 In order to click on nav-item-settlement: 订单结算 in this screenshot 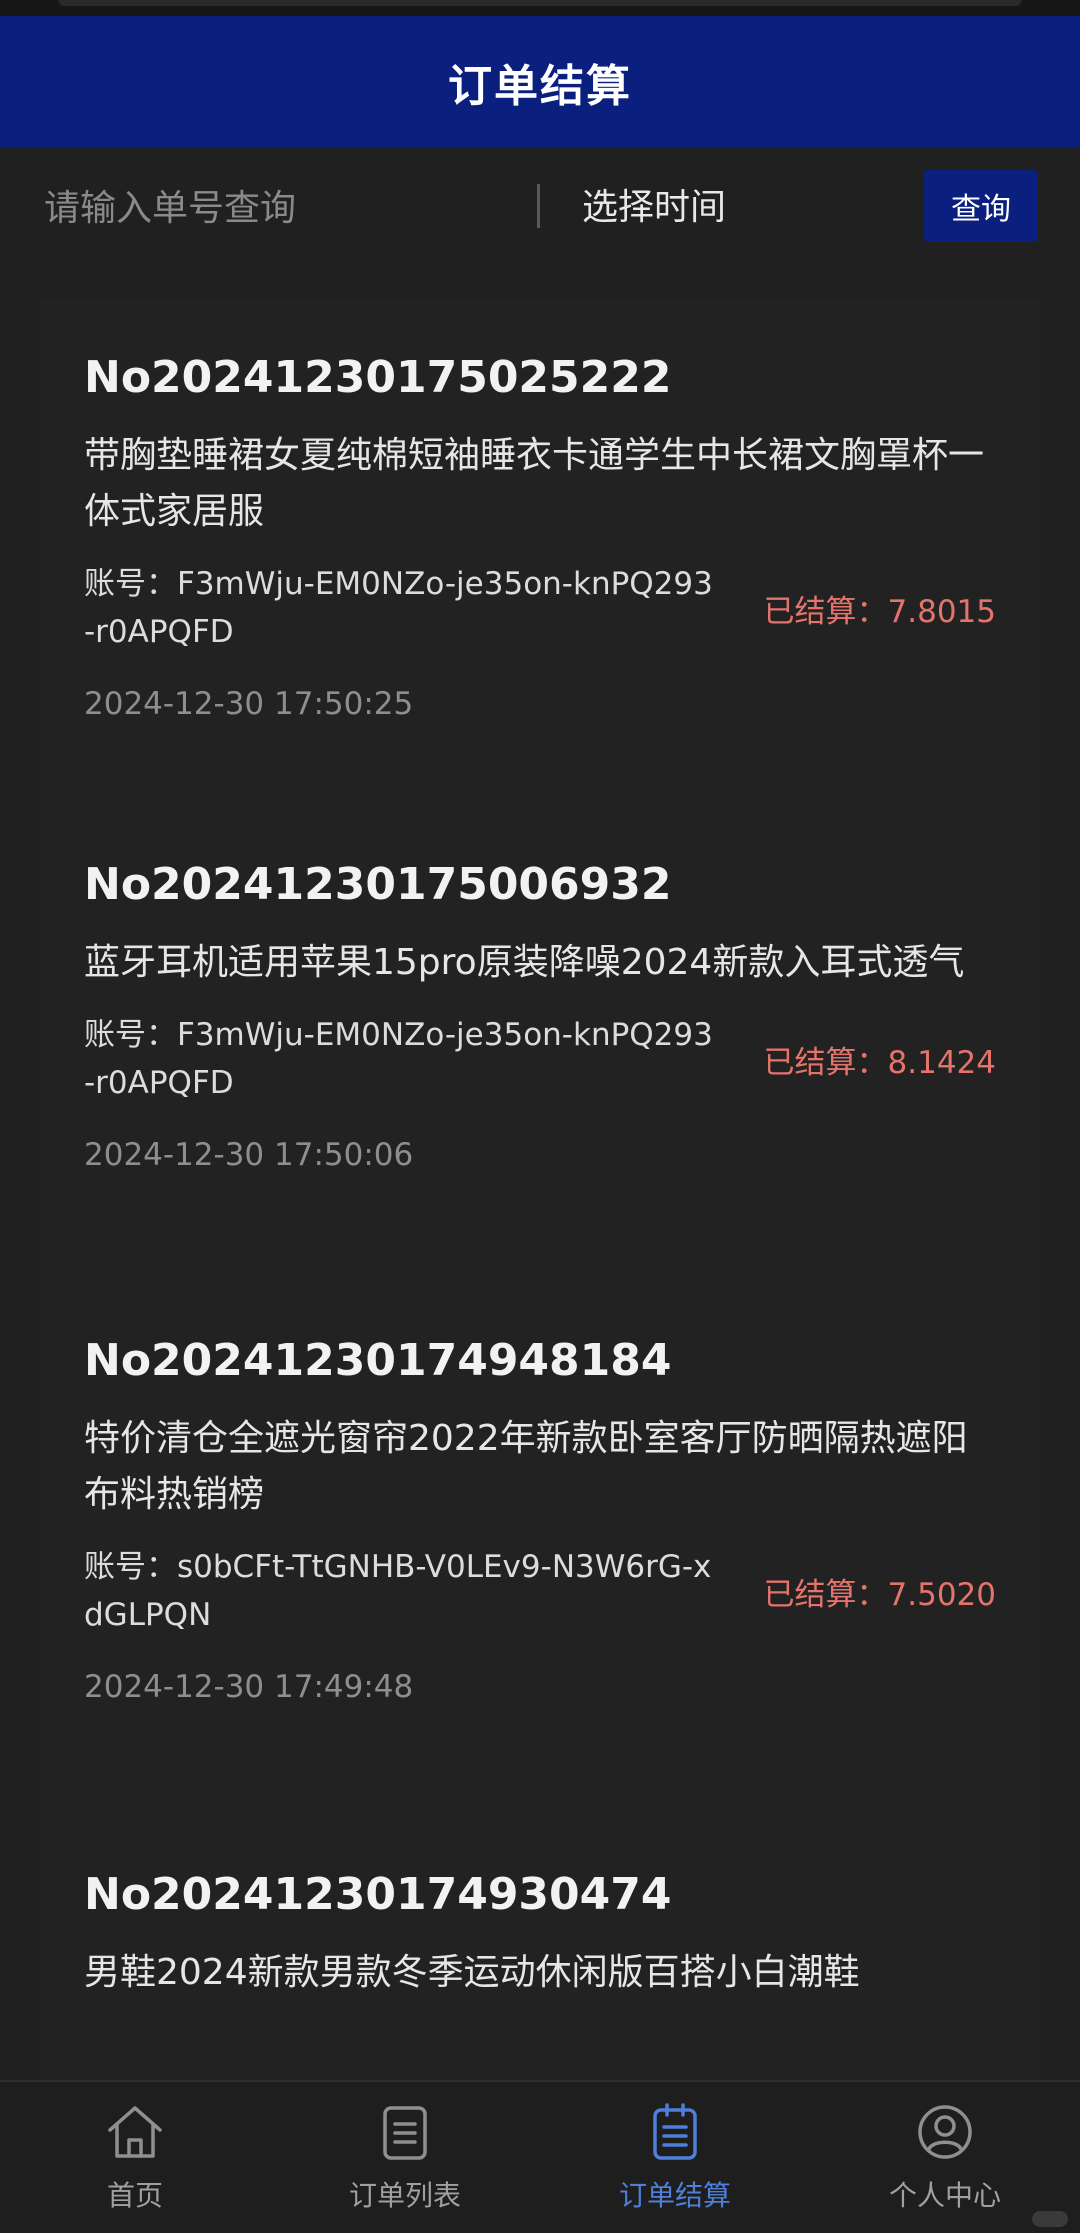, I will do `click(675, 2157)`.